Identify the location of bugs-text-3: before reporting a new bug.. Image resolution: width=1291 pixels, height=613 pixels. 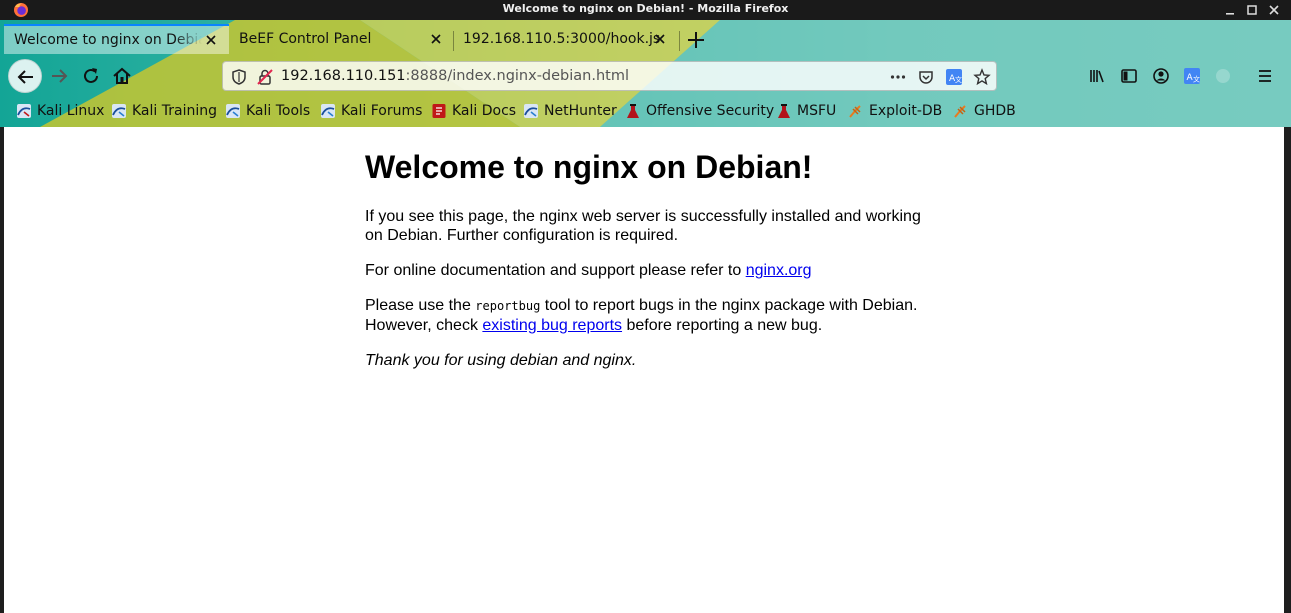
(722, 325).